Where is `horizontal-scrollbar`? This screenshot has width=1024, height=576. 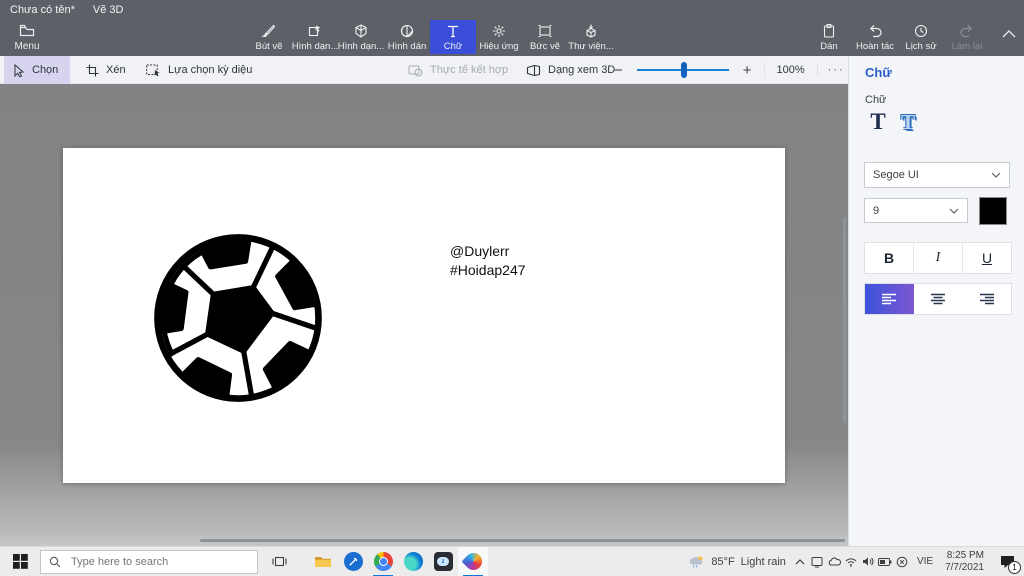
horizontal-scrollbar is located at coordinates (522, 540).